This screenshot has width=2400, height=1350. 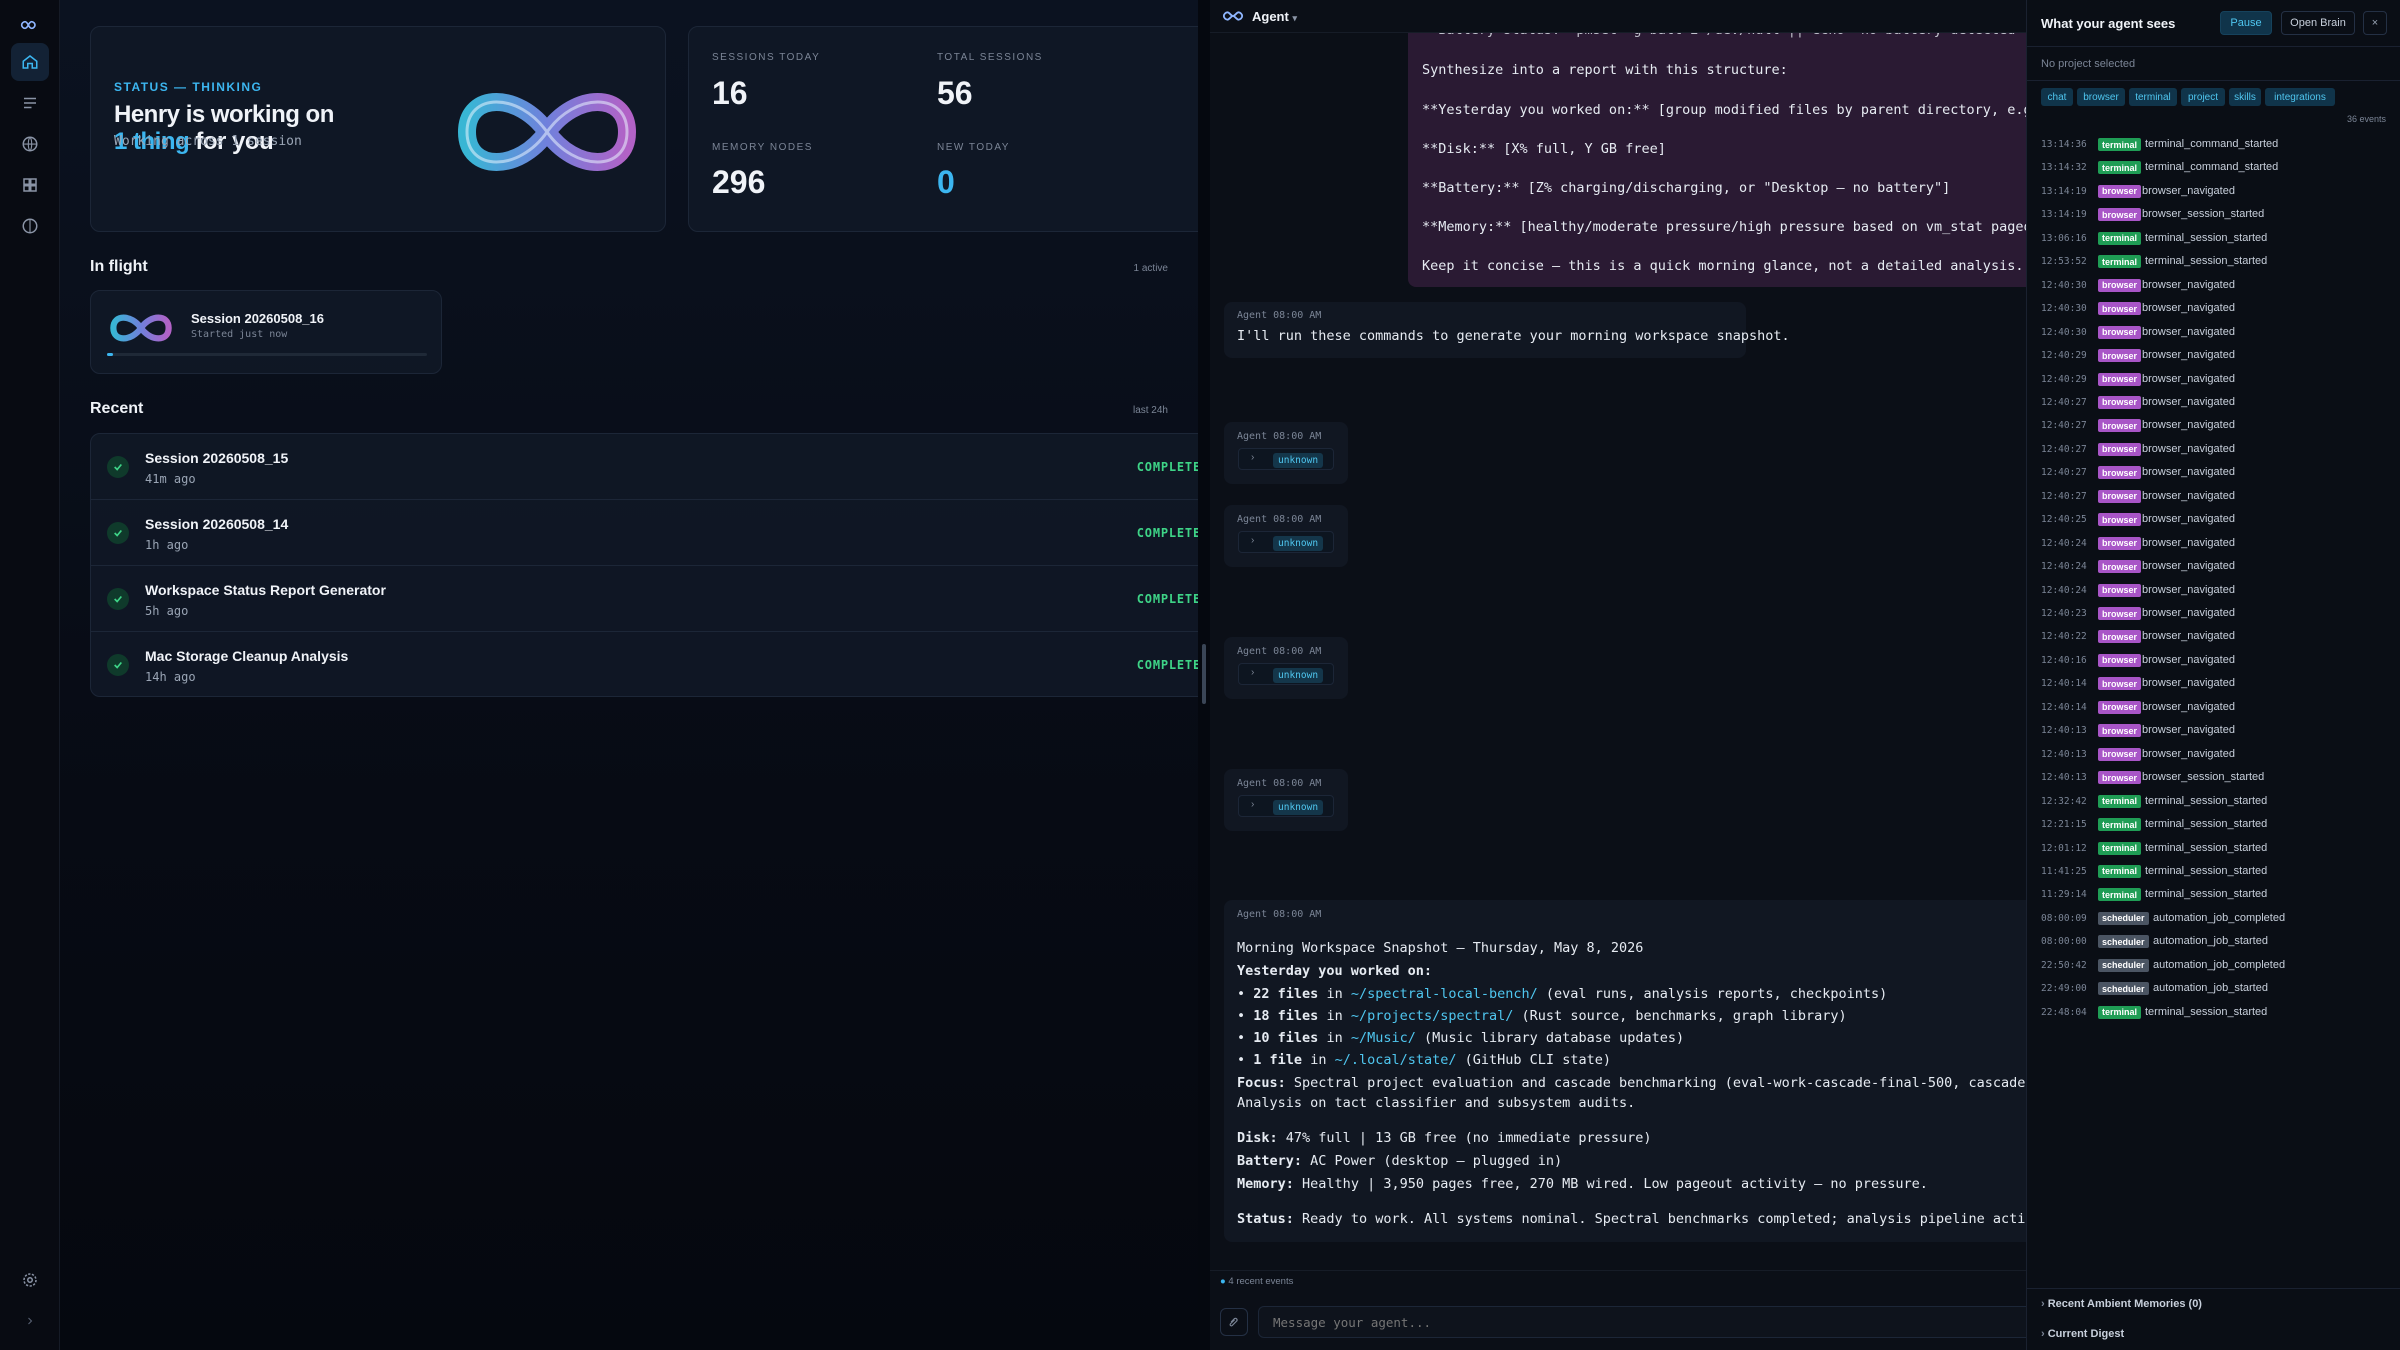 I want to click on agent-time: 08:00 AM, so click(x=1297, y=436).